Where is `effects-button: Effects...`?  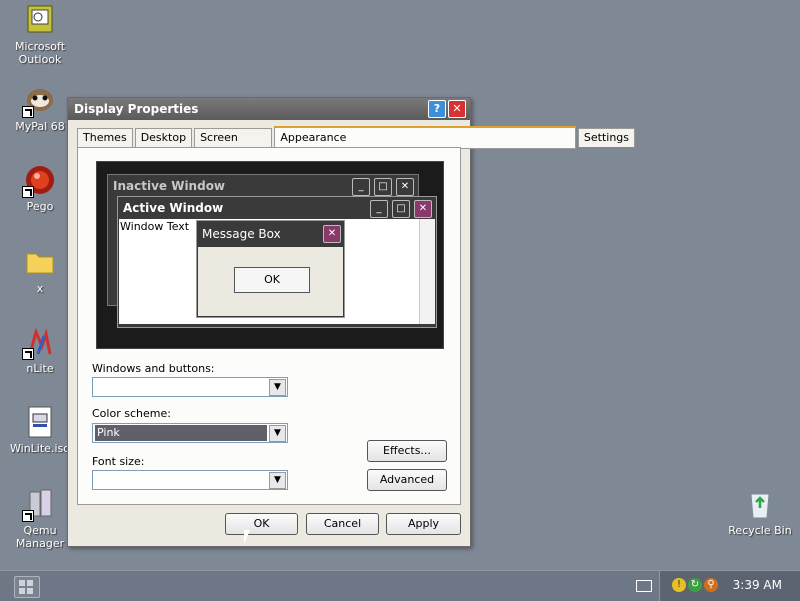
effects-button: Effects... is located at coordinates (407, 451).